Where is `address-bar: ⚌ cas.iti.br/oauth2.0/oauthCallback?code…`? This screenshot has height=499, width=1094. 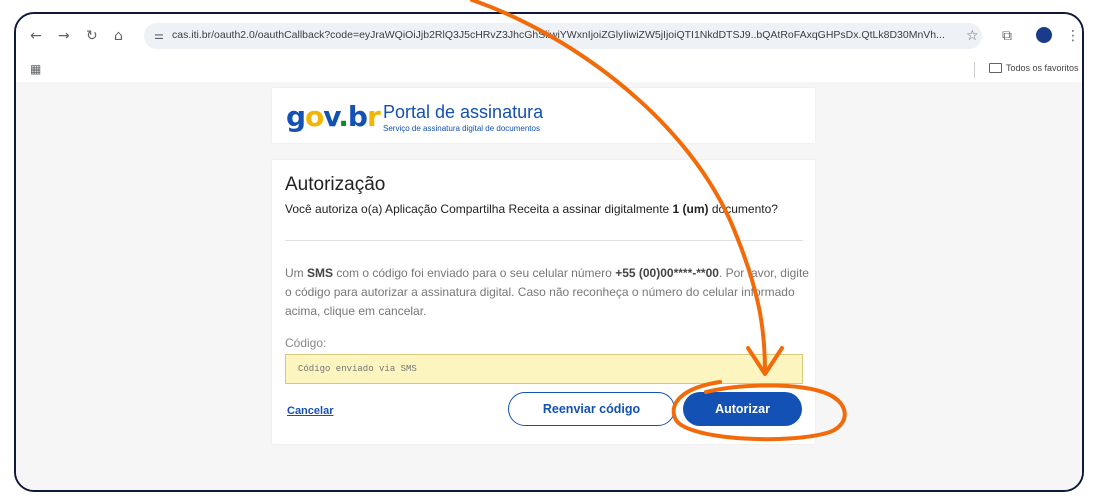
address-bar: ⚌ cas.iti.br/oauth2.0/oauthCallback?code… is located at coordinates (563, 36).